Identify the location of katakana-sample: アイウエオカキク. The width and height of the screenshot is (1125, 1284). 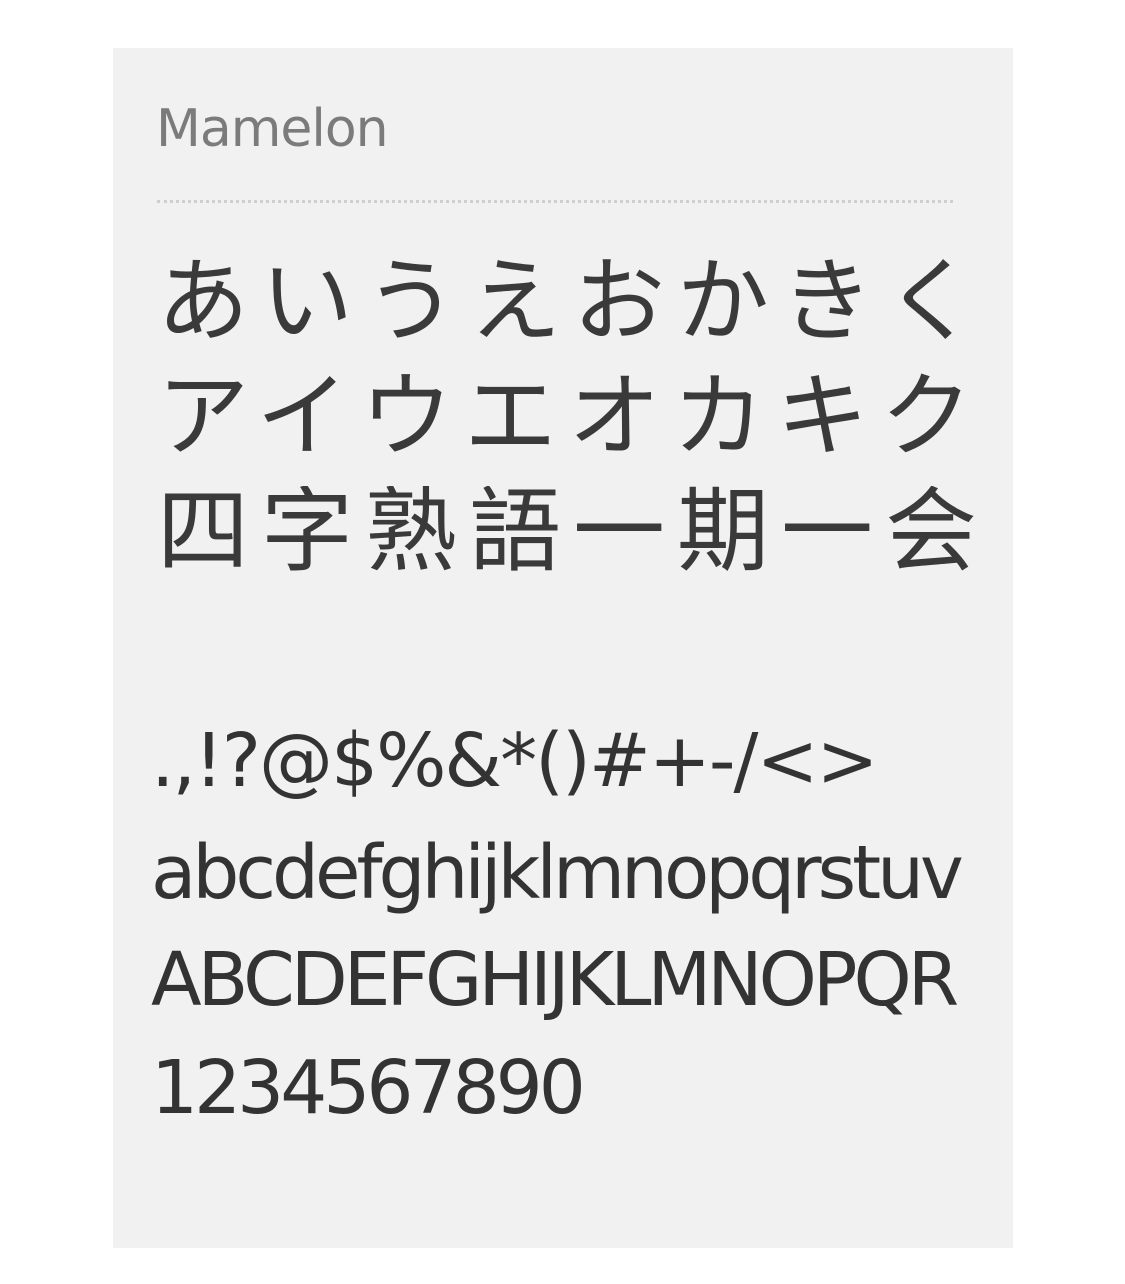
(567, 417).